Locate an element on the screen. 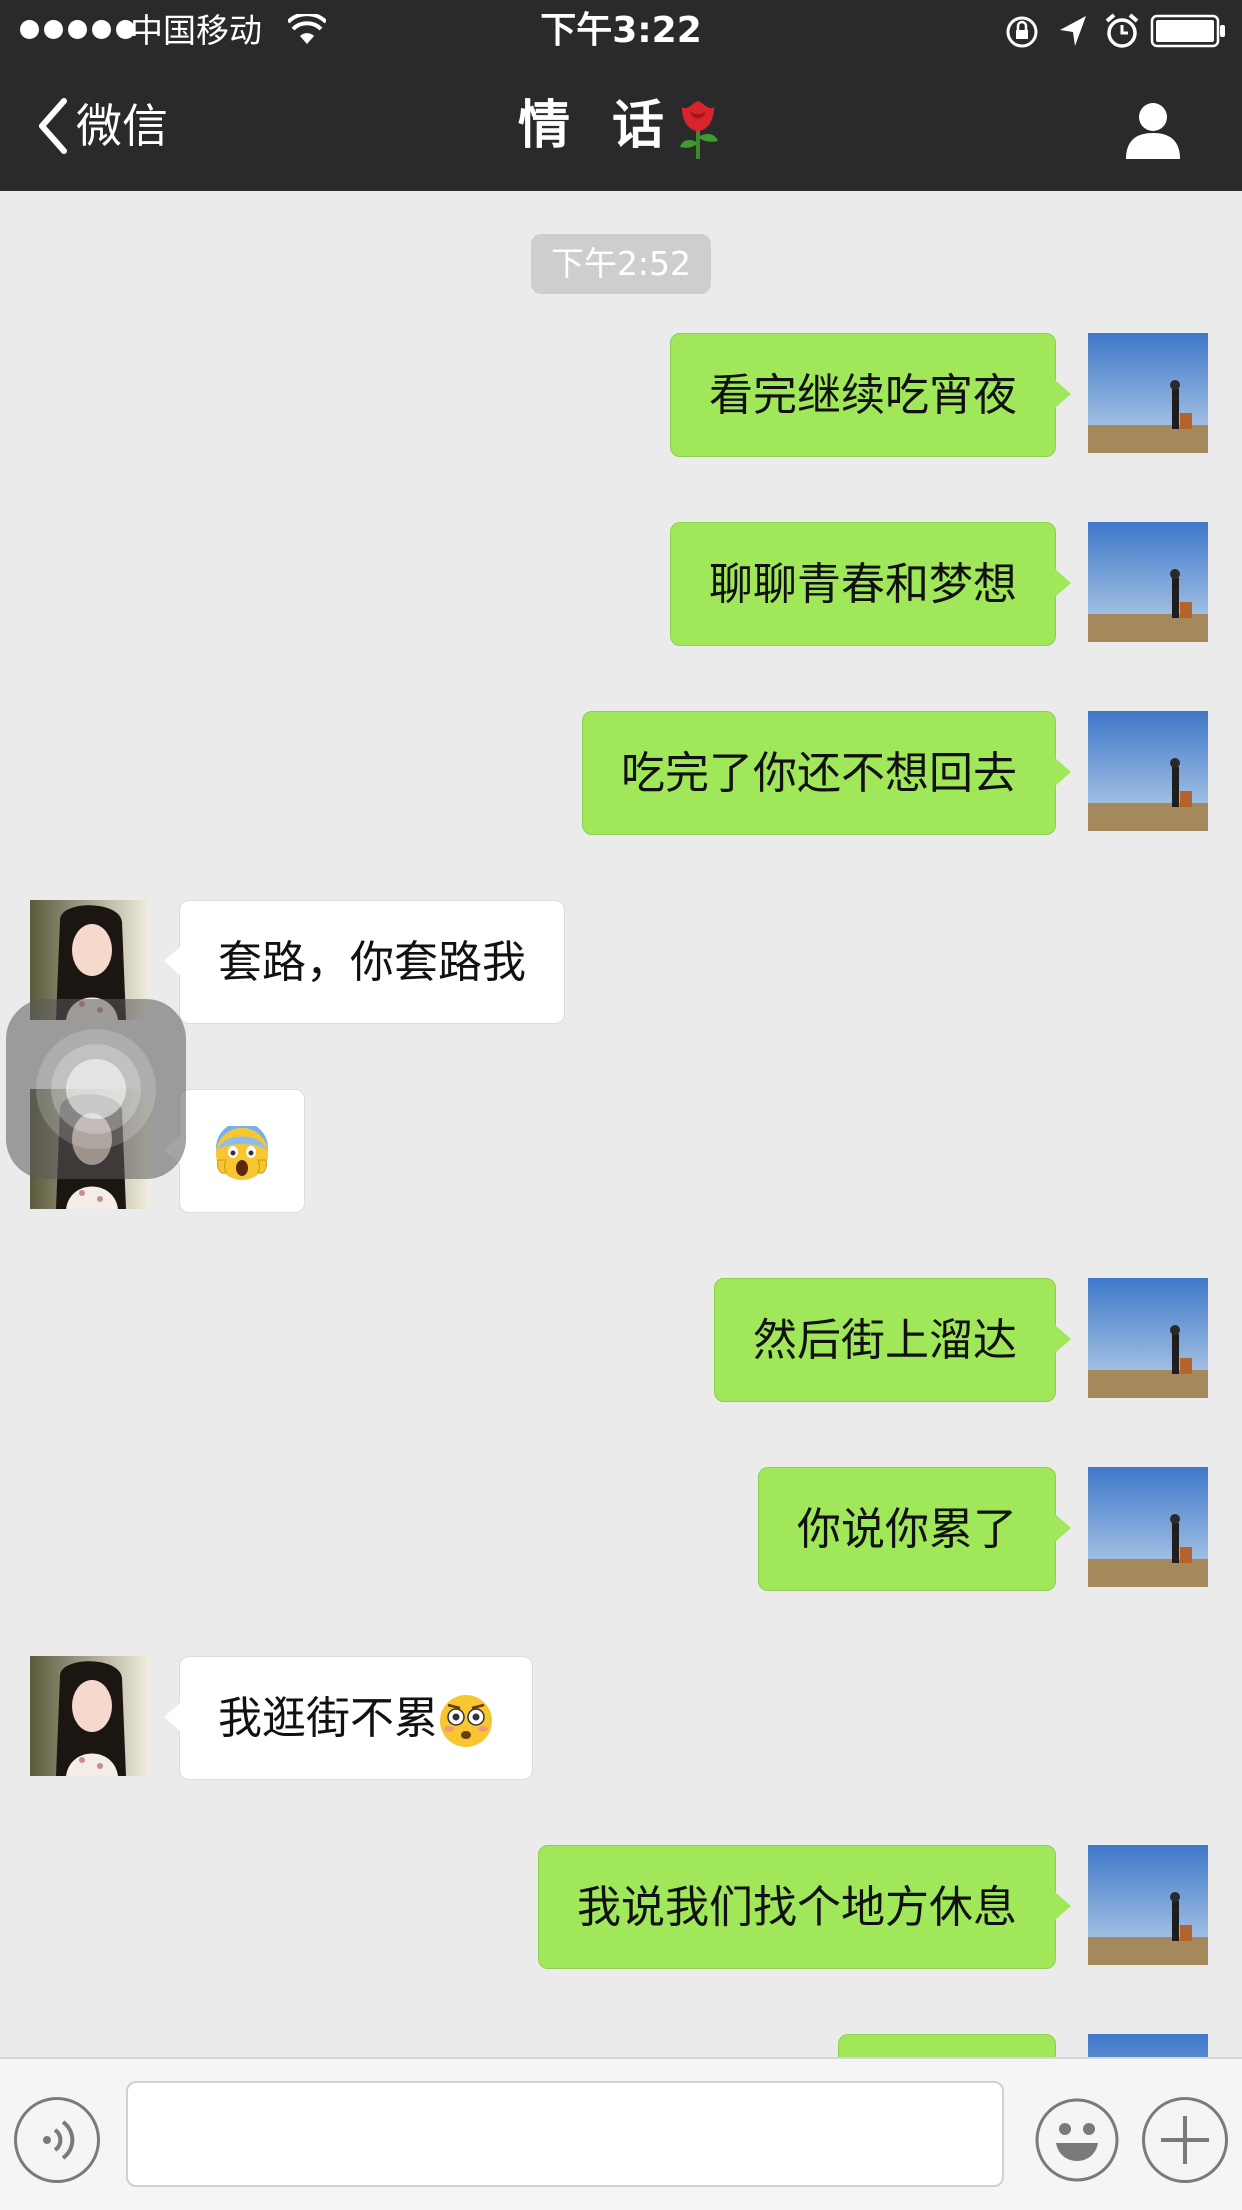  chat-title: 情 话 is located at coordinates (621, 127).